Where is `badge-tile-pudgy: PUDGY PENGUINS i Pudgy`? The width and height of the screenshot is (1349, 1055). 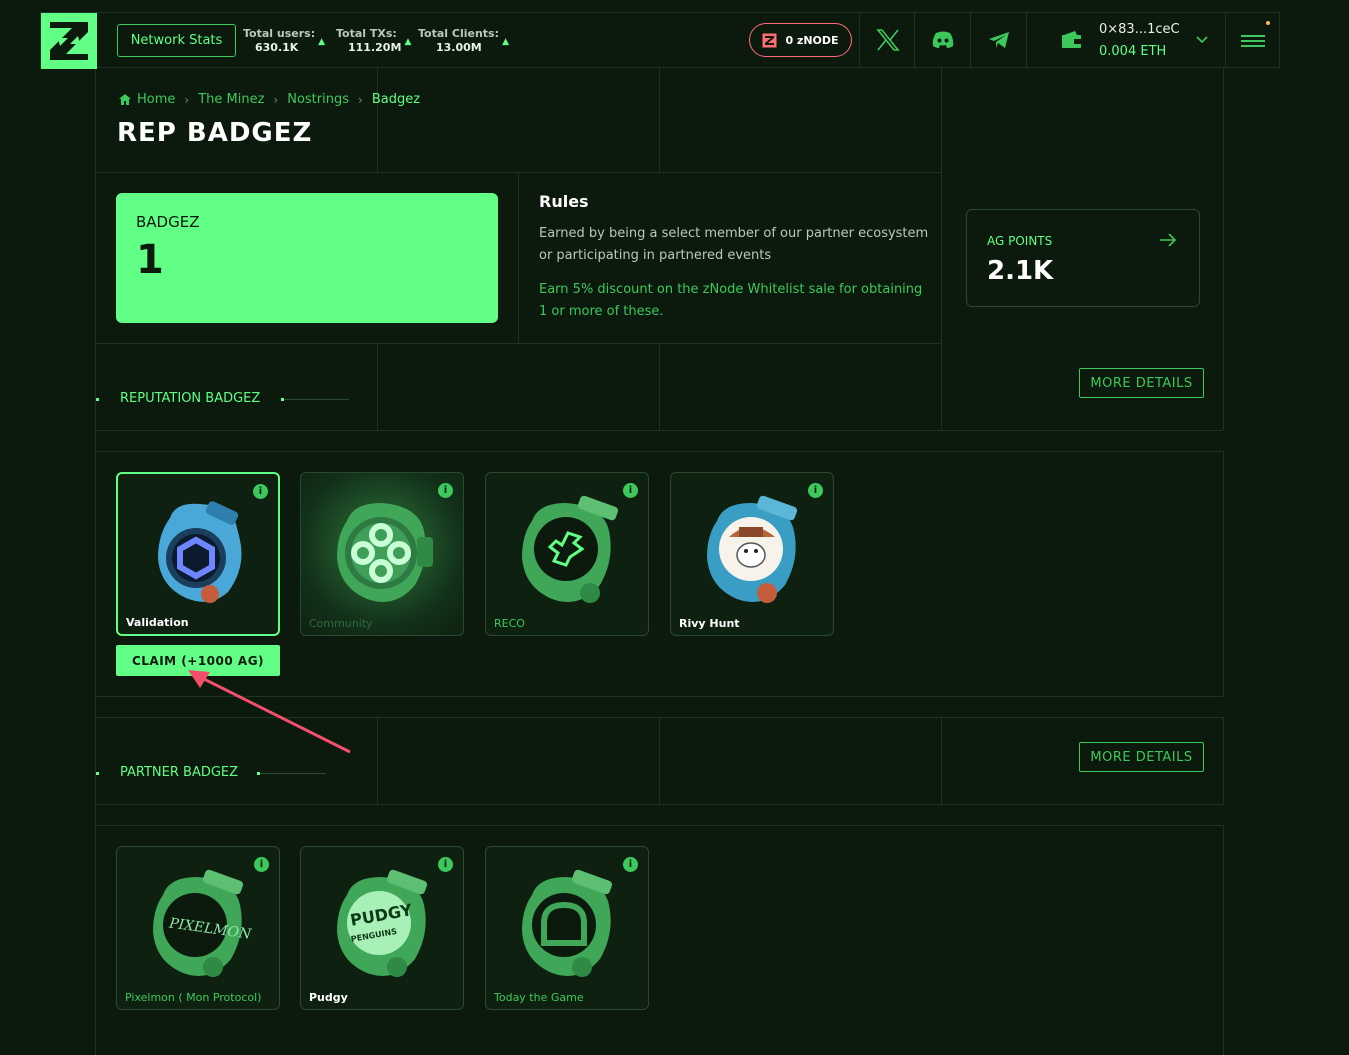 badge-tile-pudgy: PUDGY PENGUINS i Pudgy is located at coordinates (382, 928).